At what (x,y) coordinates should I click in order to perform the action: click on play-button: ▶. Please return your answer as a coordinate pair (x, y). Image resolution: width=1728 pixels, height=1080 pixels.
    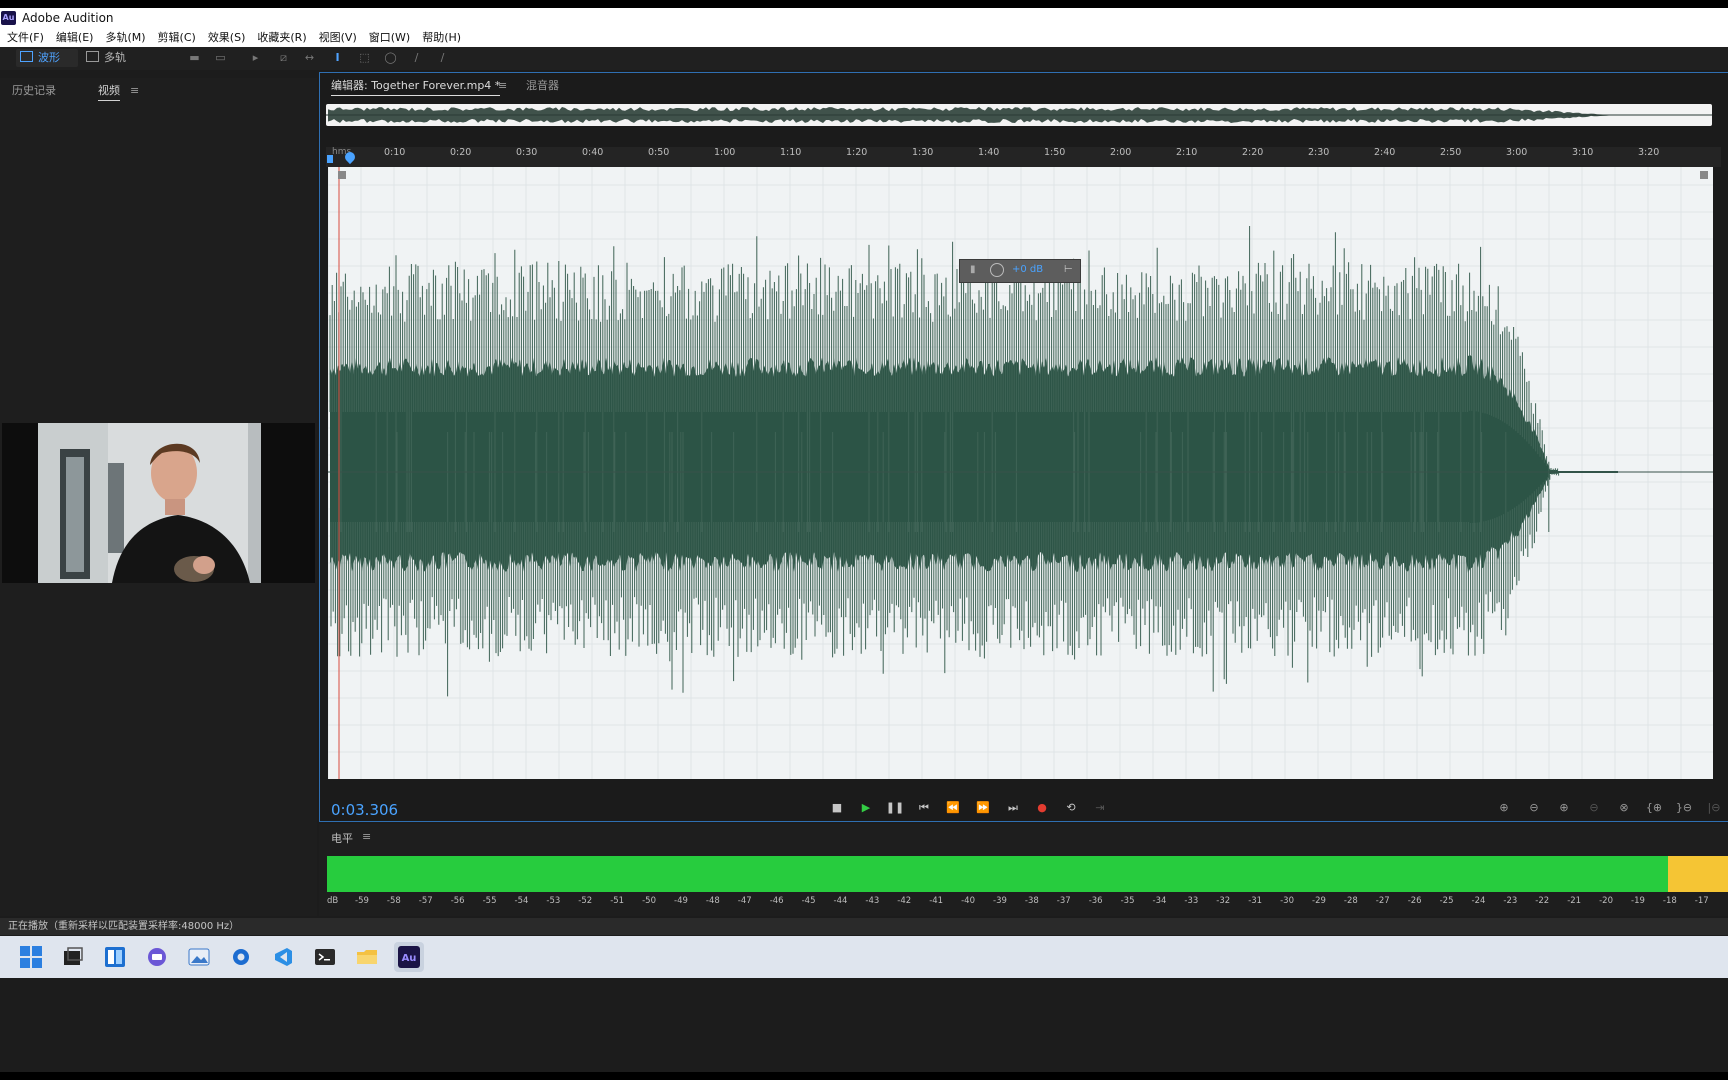
    Looking at the image, I should click on (866, 808).